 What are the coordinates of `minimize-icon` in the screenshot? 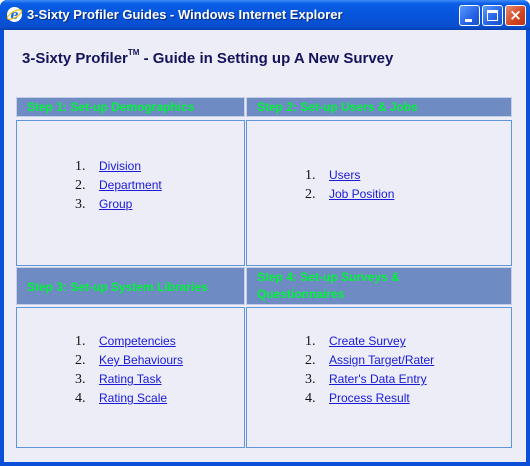 It's located at (468, 20).